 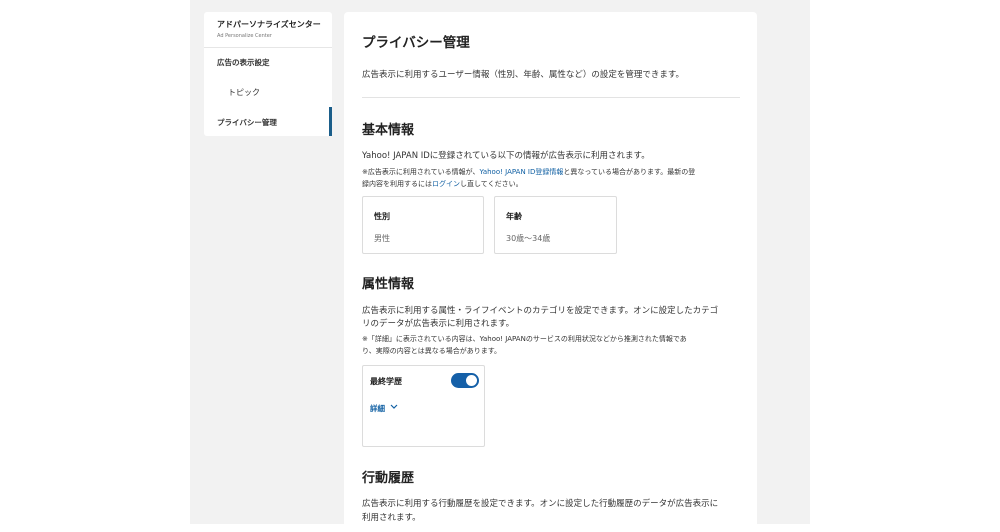 I want to click on behavior-desc-line2: 利用されます。, so click(x=391, y=518).